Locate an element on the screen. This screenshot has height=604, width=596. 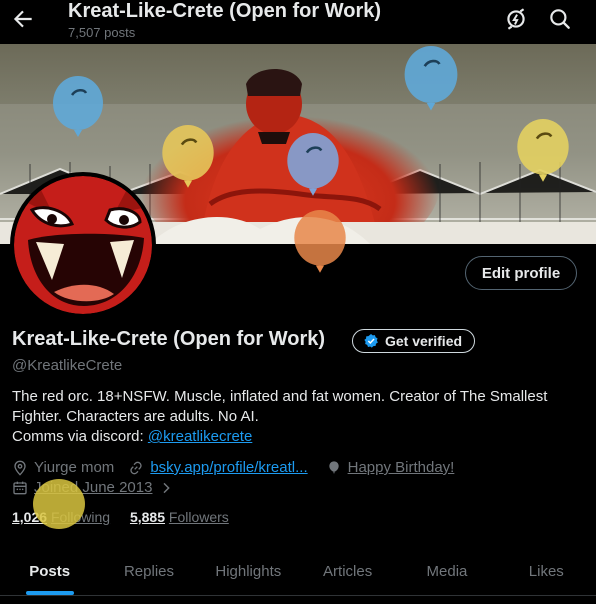
tab-replies: Replies is located at coordinates (148, 571).